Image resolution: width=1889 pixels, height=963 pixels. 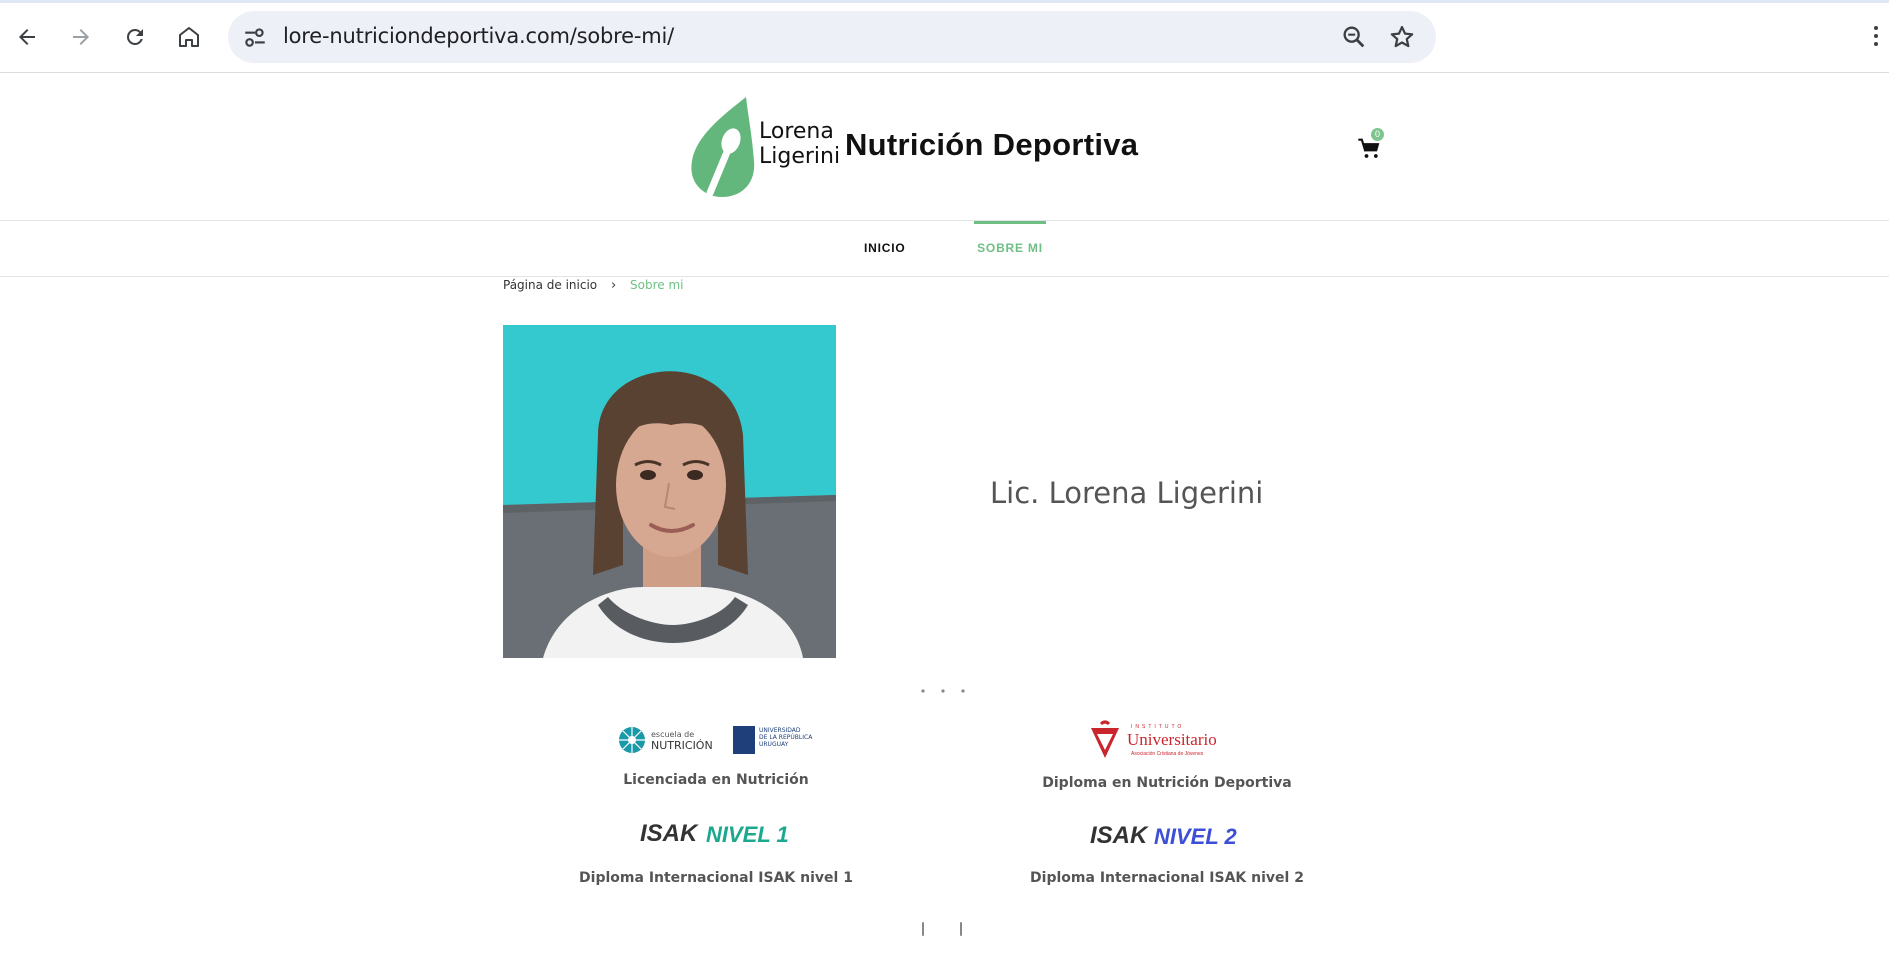 What do you see at coordinates (669, 491) in the screenshot?
I see `profile-photo` at bounding box center [669, 491].